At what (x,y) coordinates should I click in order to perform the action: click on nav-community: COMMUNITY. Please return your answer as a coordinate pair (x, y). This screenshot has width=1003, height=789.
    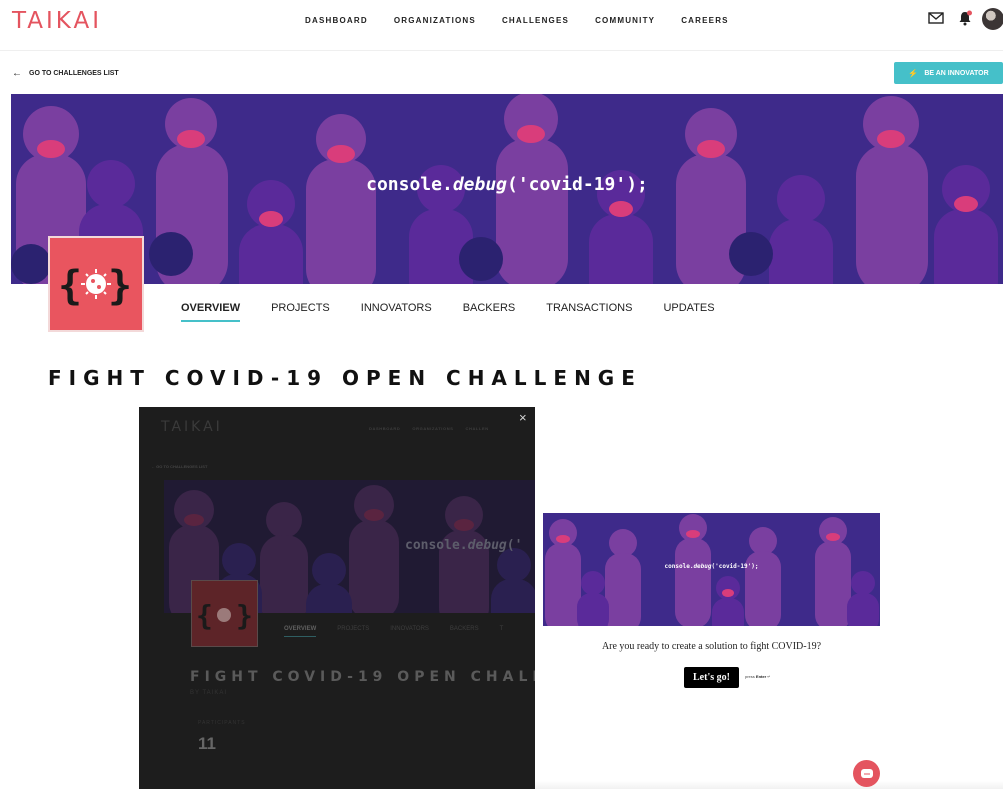
    Looking at the image, I should click on (625, 20).